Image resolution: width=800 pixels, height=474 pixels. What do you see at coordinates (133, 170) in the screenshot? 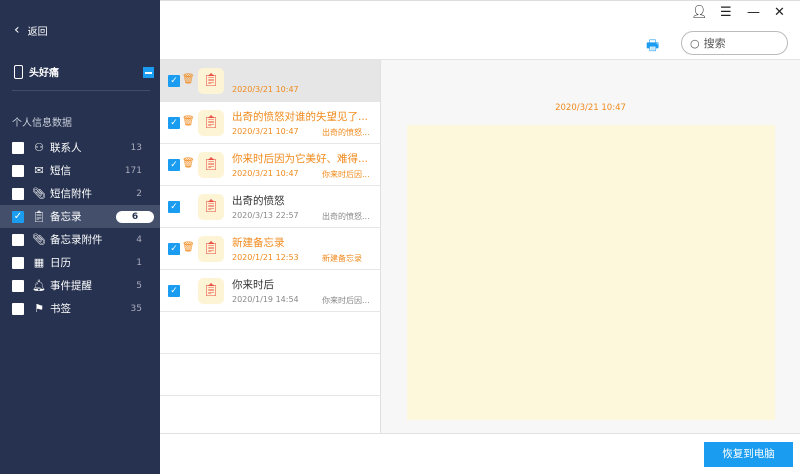
I see `item-count: 171` at bounding box center [133, 170].